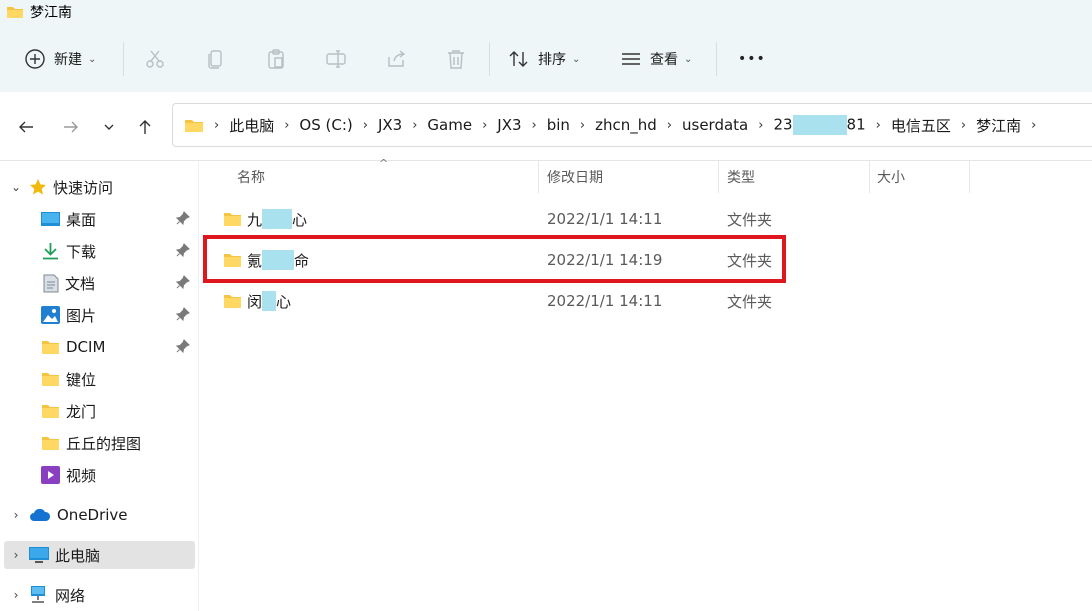 The height and width of the screenshot is (611, 1092). Describe the element at coordinates (575, 177) in the screenshot. I see `column-header-modified: 修改日期` at that location.